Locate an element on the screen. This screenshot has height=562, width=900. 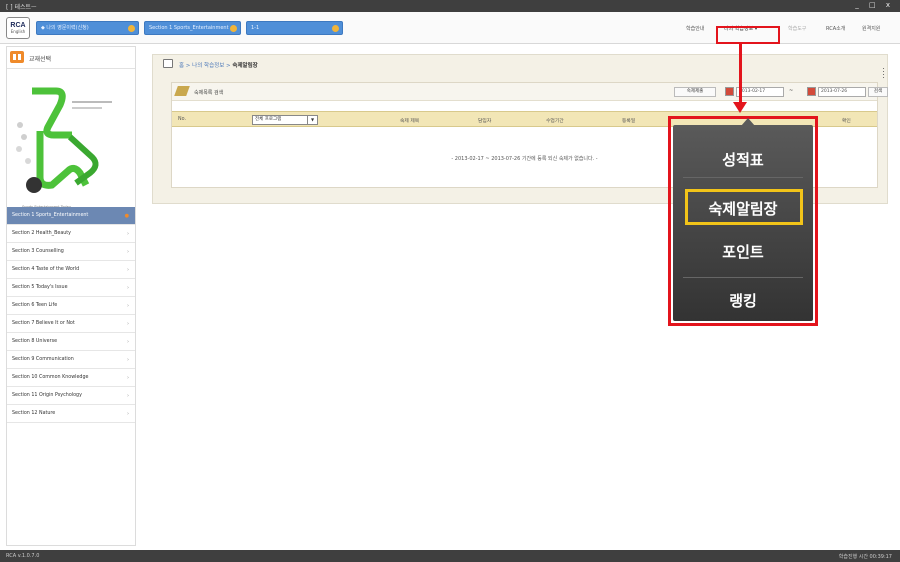
section-label: Section 9 Communication is located at coordinates (43, 359).